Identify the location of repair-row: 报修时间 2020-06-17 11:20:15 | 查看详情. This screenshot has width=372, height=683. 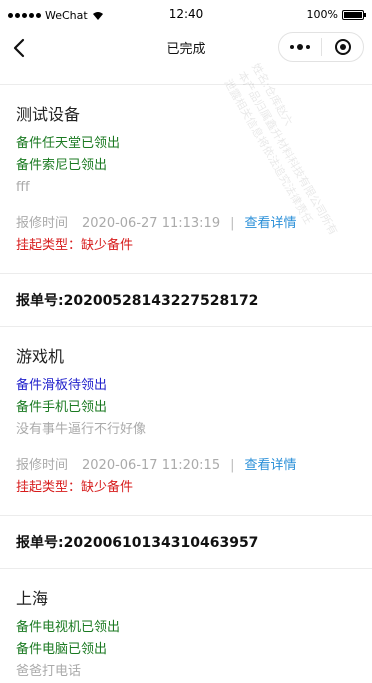
(186, 466).